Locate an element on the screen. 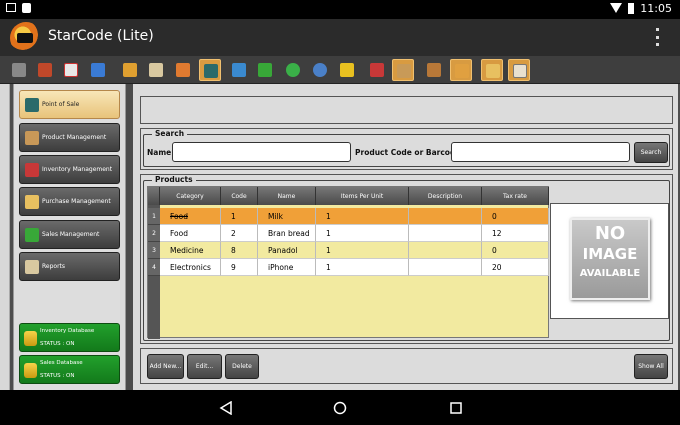 This screenshot has width=680, height=425. show-all-button: Show All is located at coordinates (651, 366).